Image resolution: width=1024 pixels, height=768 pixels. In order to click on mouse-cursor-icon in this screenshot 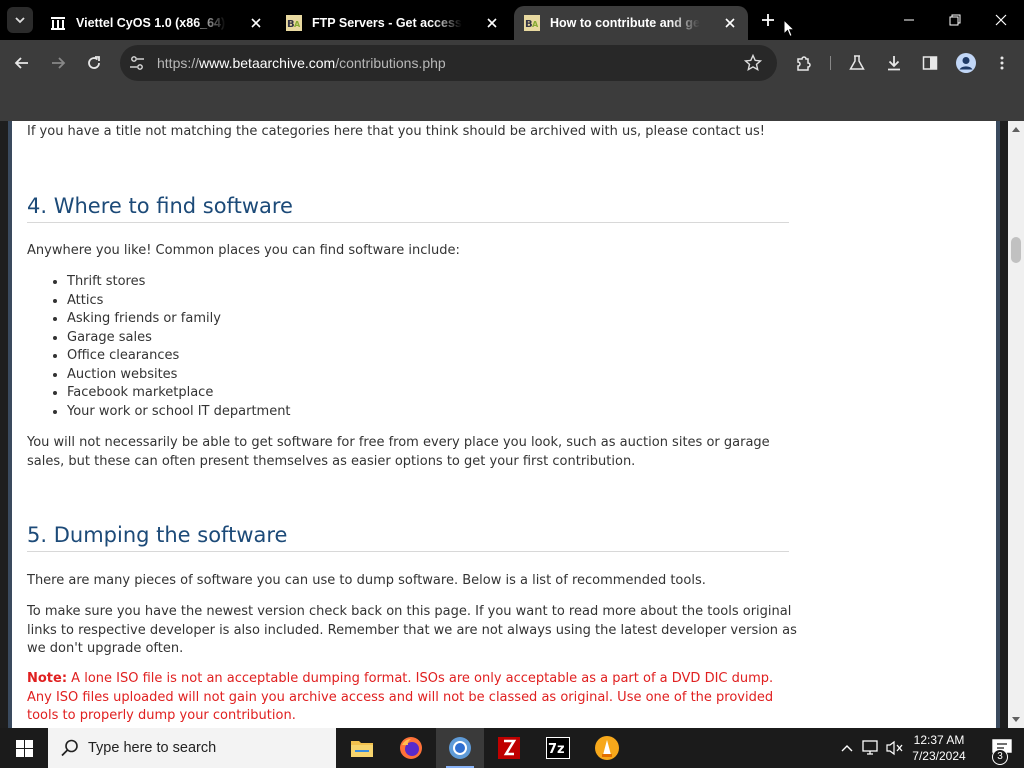, I will do `click(789, 30)`.